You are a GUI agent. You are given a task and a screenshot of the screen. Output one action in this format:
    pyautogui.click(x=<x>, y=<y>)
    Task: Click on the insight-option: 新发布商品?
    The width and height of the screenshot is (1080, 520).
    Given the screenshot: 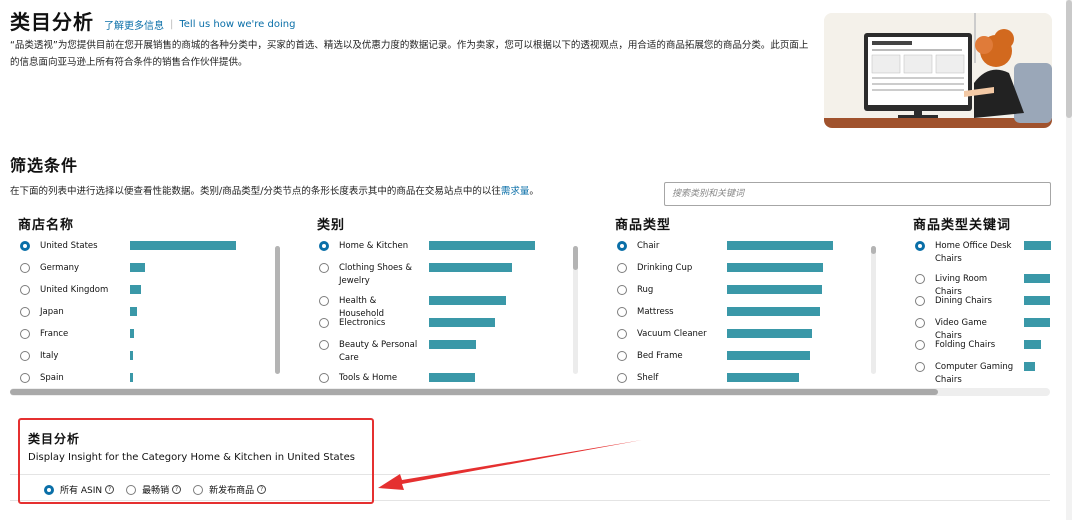 What is the action you would take?
    pyautogui.click(x=230, y=489)
    